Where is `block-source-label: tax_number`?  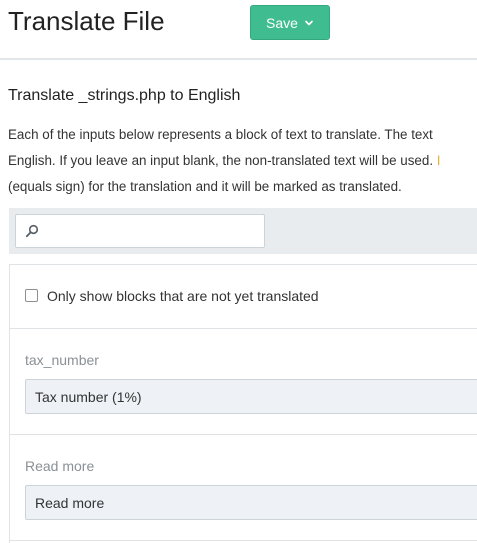 block-source-label: tax_number is located at coordinates (62, 360).